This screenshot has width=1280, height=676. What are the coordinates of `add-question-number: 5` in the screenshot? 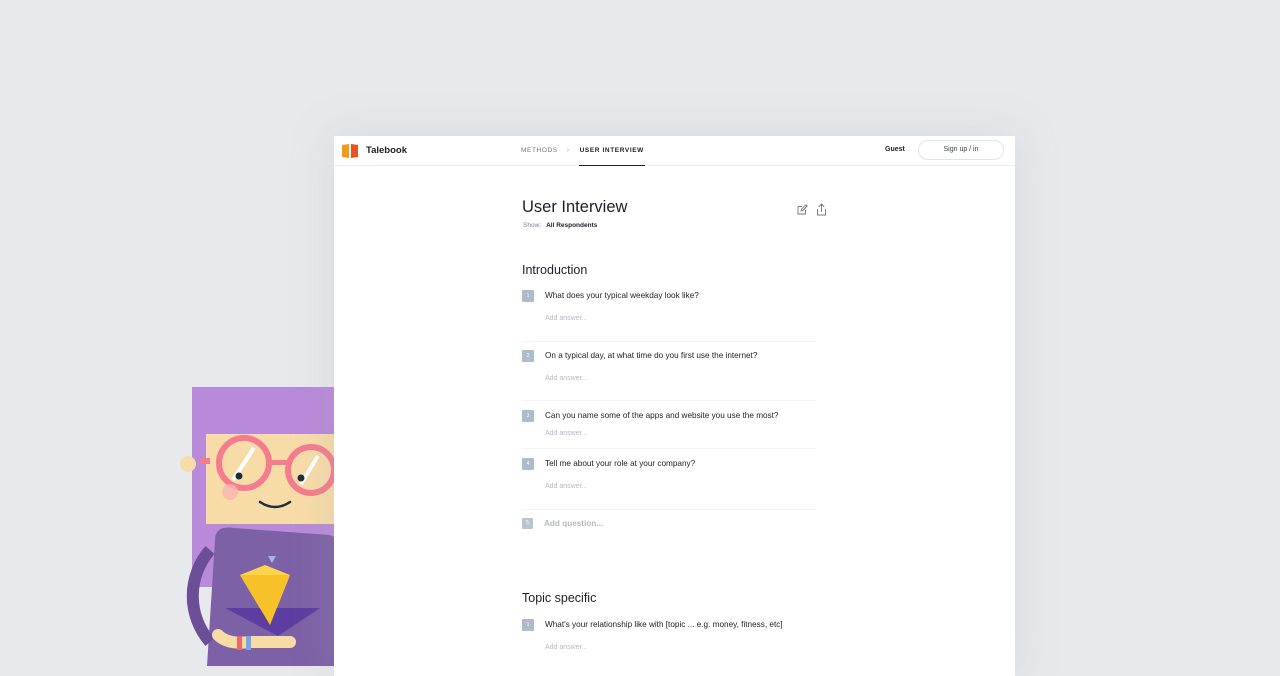 It's located at (527, 523).